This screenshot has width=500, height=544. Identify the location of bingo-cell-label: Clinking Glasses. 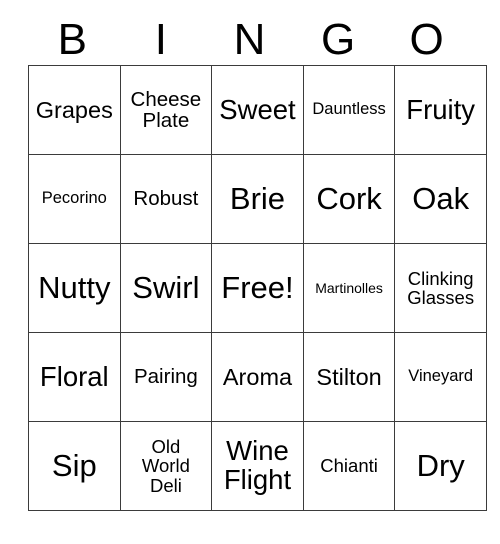
(441, 287).